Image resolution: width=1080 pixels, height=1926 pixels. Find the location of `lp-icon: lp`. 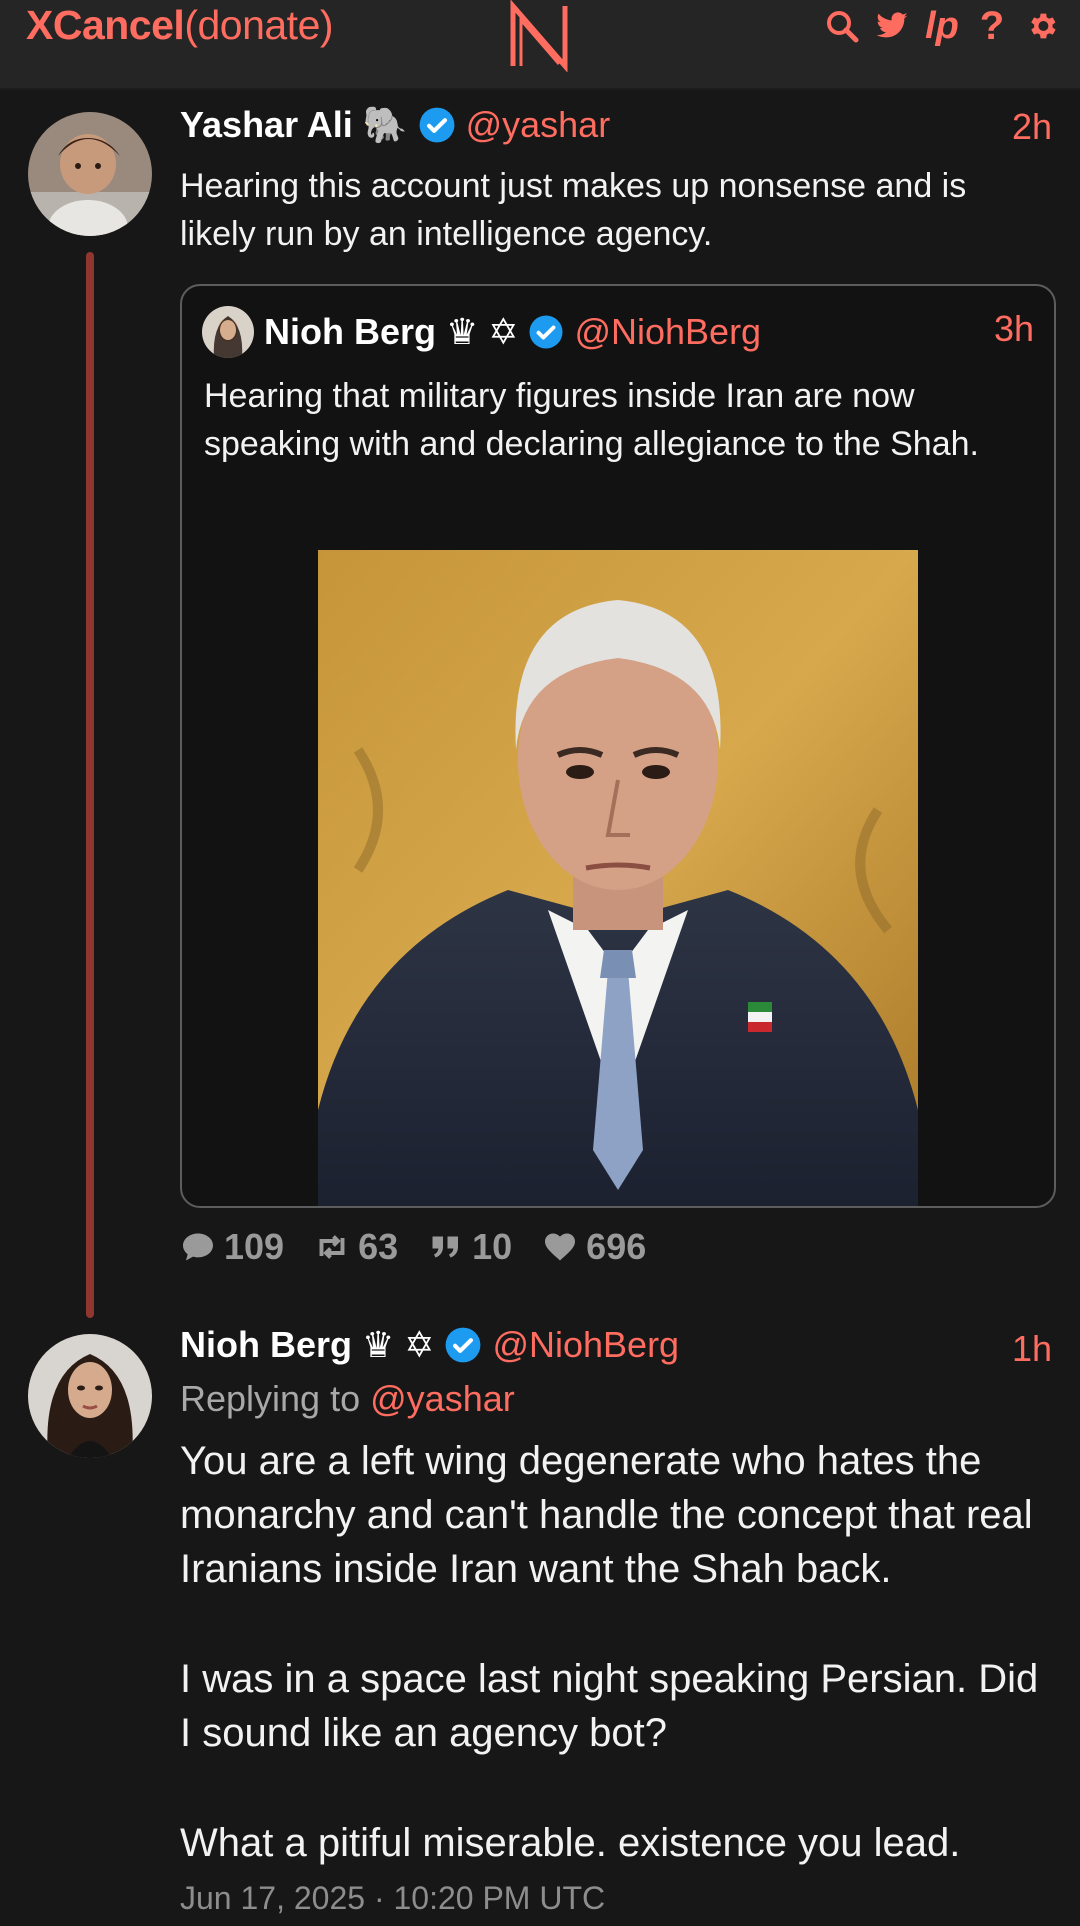

lp-icon: lp is located at coordinates (942, 26).